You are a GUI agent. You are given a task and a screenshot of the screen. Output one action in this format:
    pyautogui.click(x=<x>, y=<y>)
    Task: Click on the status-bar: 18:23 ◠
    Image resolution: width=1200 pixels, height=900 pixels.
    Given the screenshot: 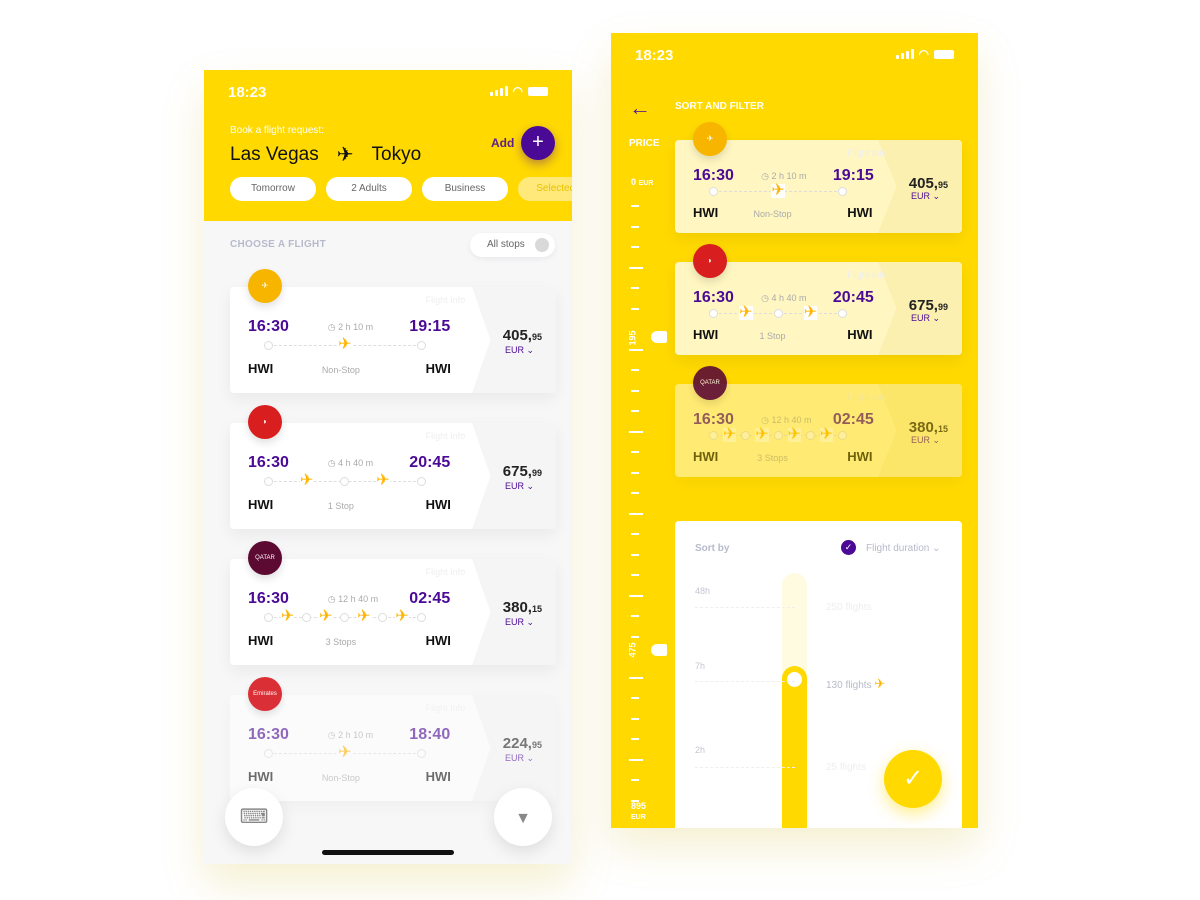 What is the action you would take?
    pyautogui.click(x=388, y=92)
    